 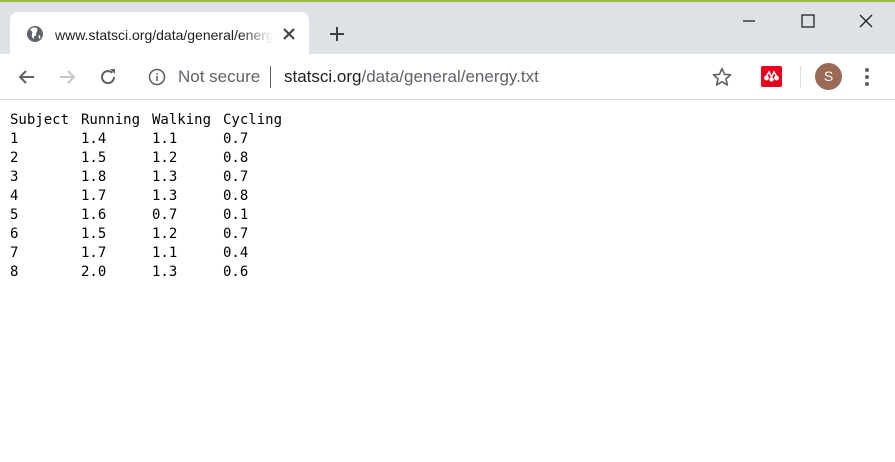 What do you see at coordinates (236, 272) in the screenshot?
I see `cycling-cell: 0.6` at bounding box center [236, 272].